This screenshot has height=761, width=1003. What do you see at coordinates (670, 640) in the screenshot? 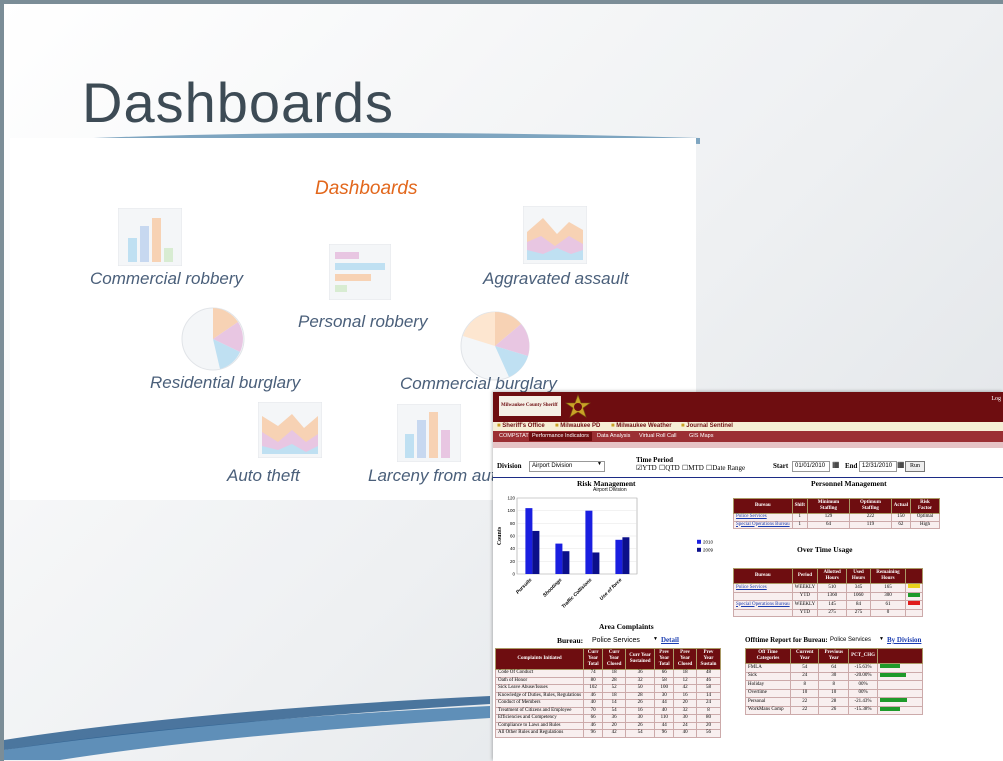
I see `detail-link: Detail` at bounding box center [670, 640].